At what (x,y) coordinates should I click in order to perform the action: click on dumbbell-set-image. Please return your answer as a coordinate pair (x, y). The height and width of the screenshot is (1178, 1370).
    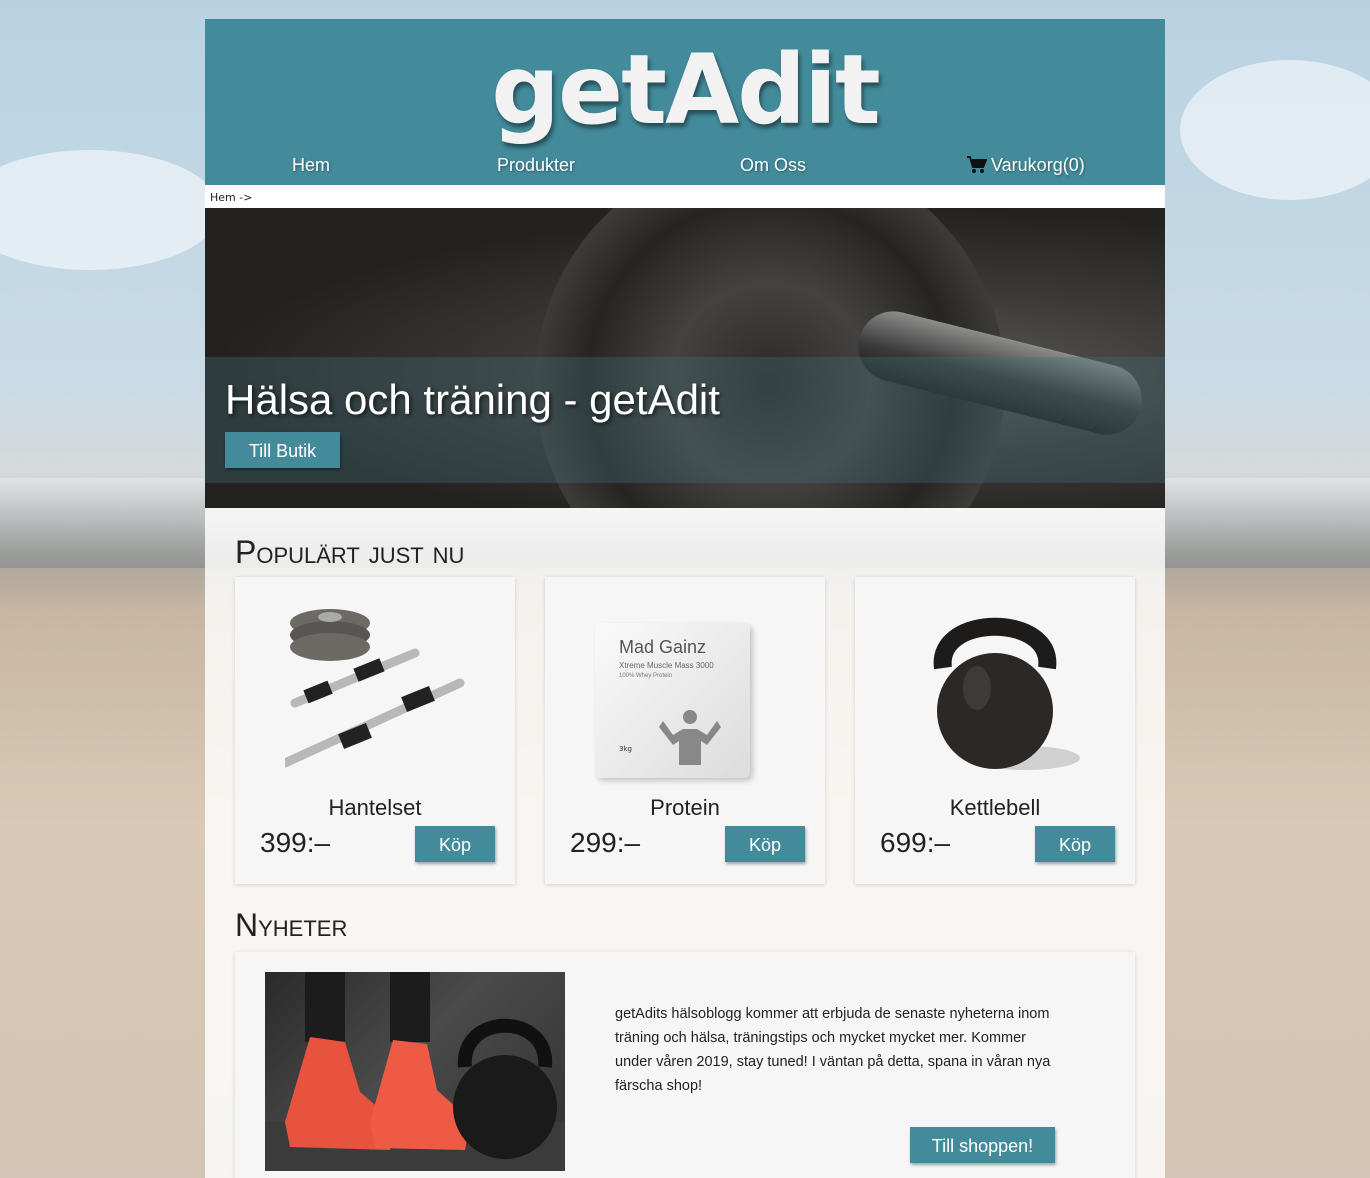
    Looking at the image, I should click on (375, 688).